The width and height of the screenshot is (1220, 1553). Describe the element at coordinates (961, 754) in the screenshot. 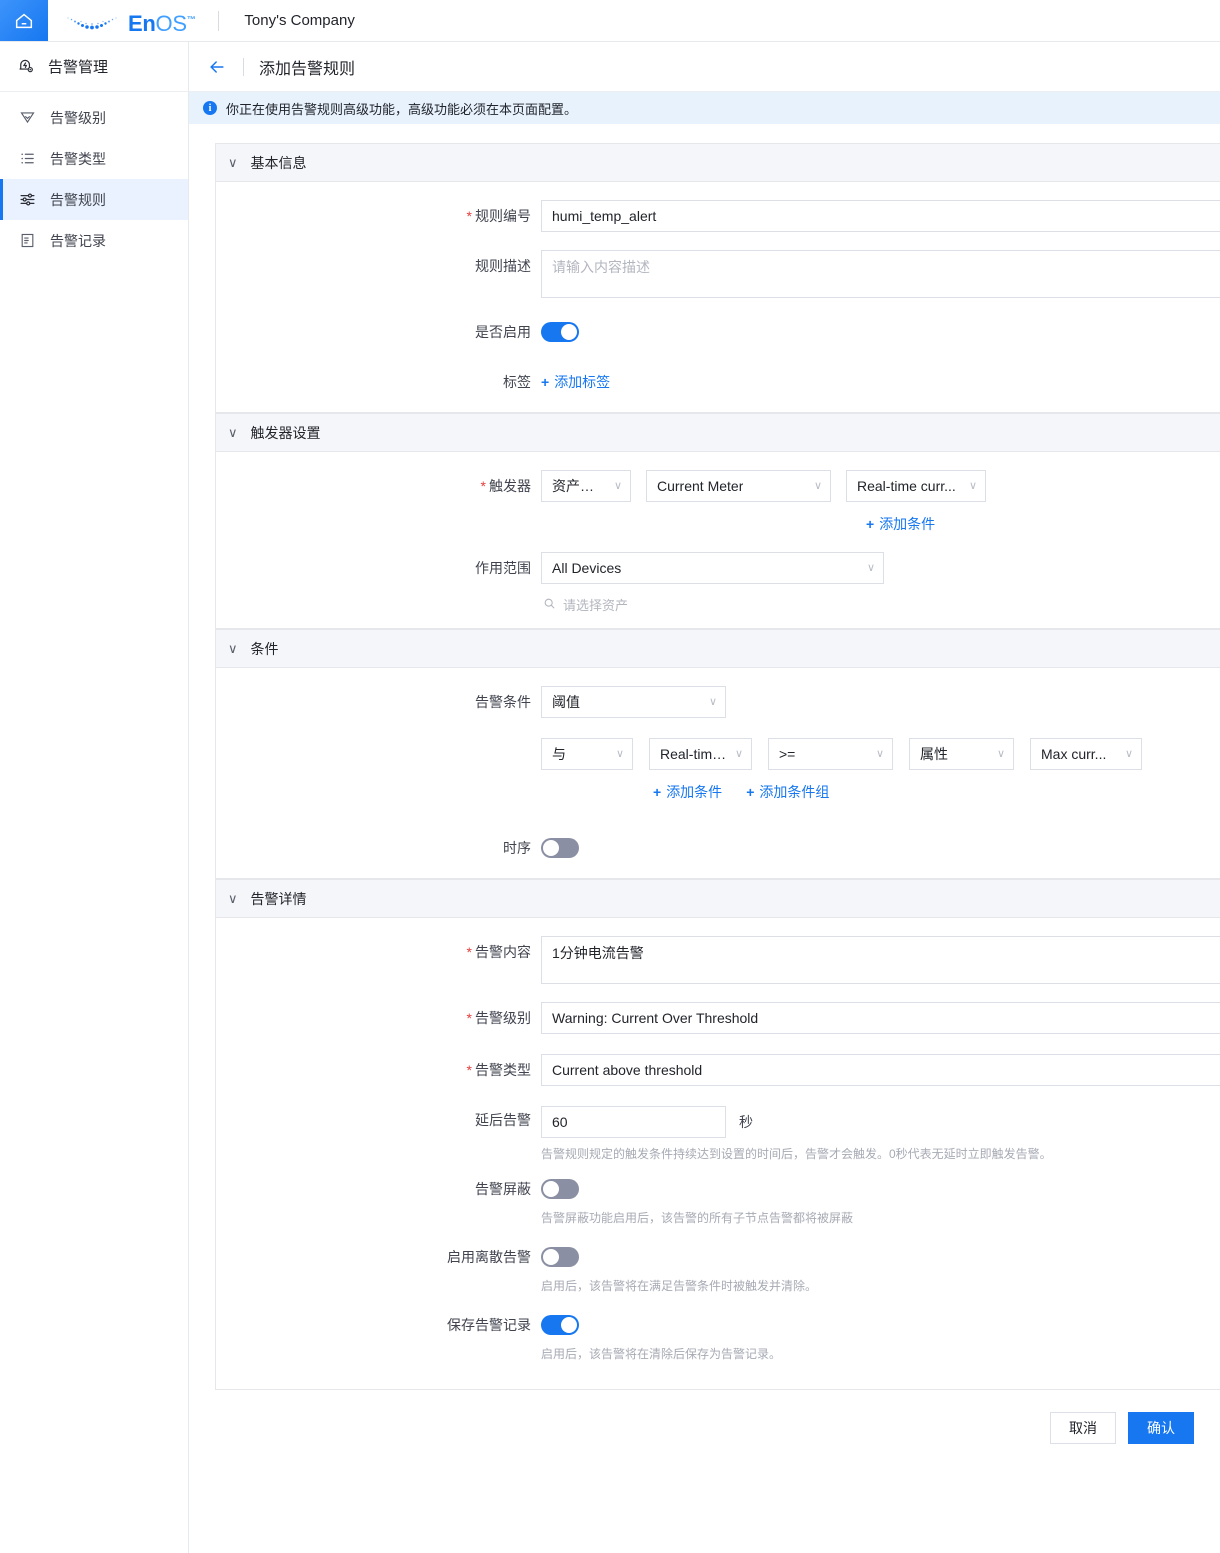

I see `condition-valuetype-select: 属性 ∨` at that location.